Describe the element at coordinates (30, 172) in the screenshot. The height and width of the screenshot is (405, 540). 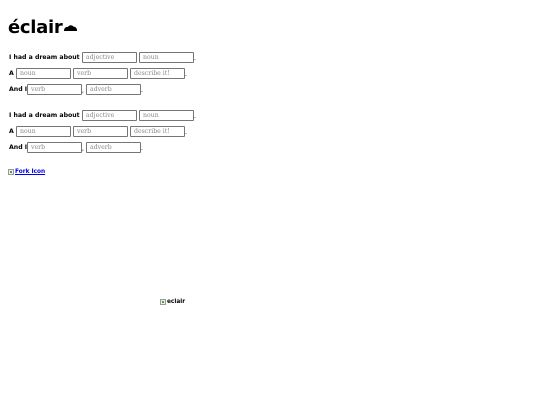
I see `fork-icon-alt-text: Fork Icon` at that location.